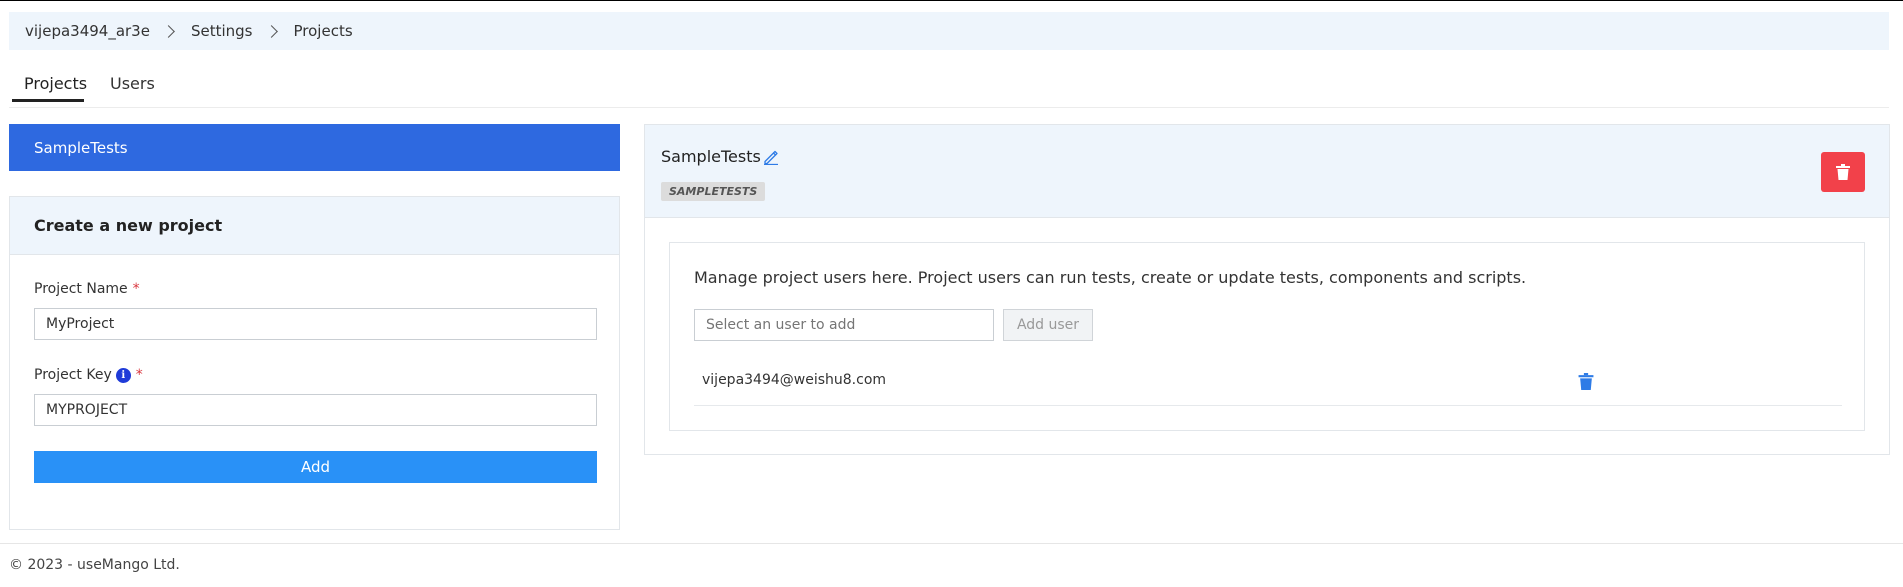 This screenshot has height=587, width=1903. What do you see at coordinates (314, 226) in the screenshot?
I see `create-project-title: Create a new project` at bounding box center [314, 226].